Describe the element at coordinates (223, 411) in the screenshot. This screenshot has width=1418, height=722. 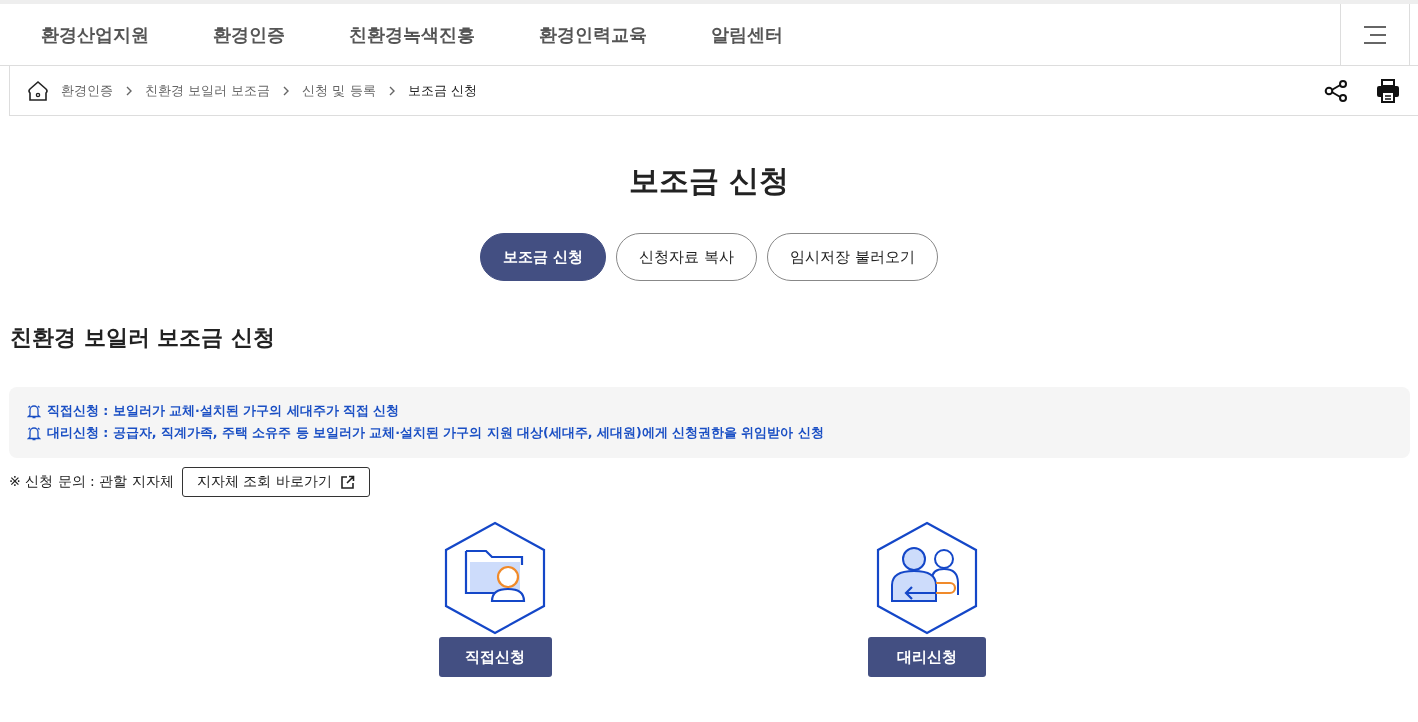
I see `notice-text: 직접신청 : 보일러가 교체·설치된 가구의 세대주가 직접 신청` at that location.